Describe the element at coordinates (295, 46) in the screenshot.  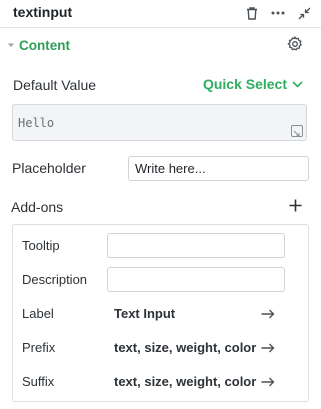
I see `gear-icon` at that location.